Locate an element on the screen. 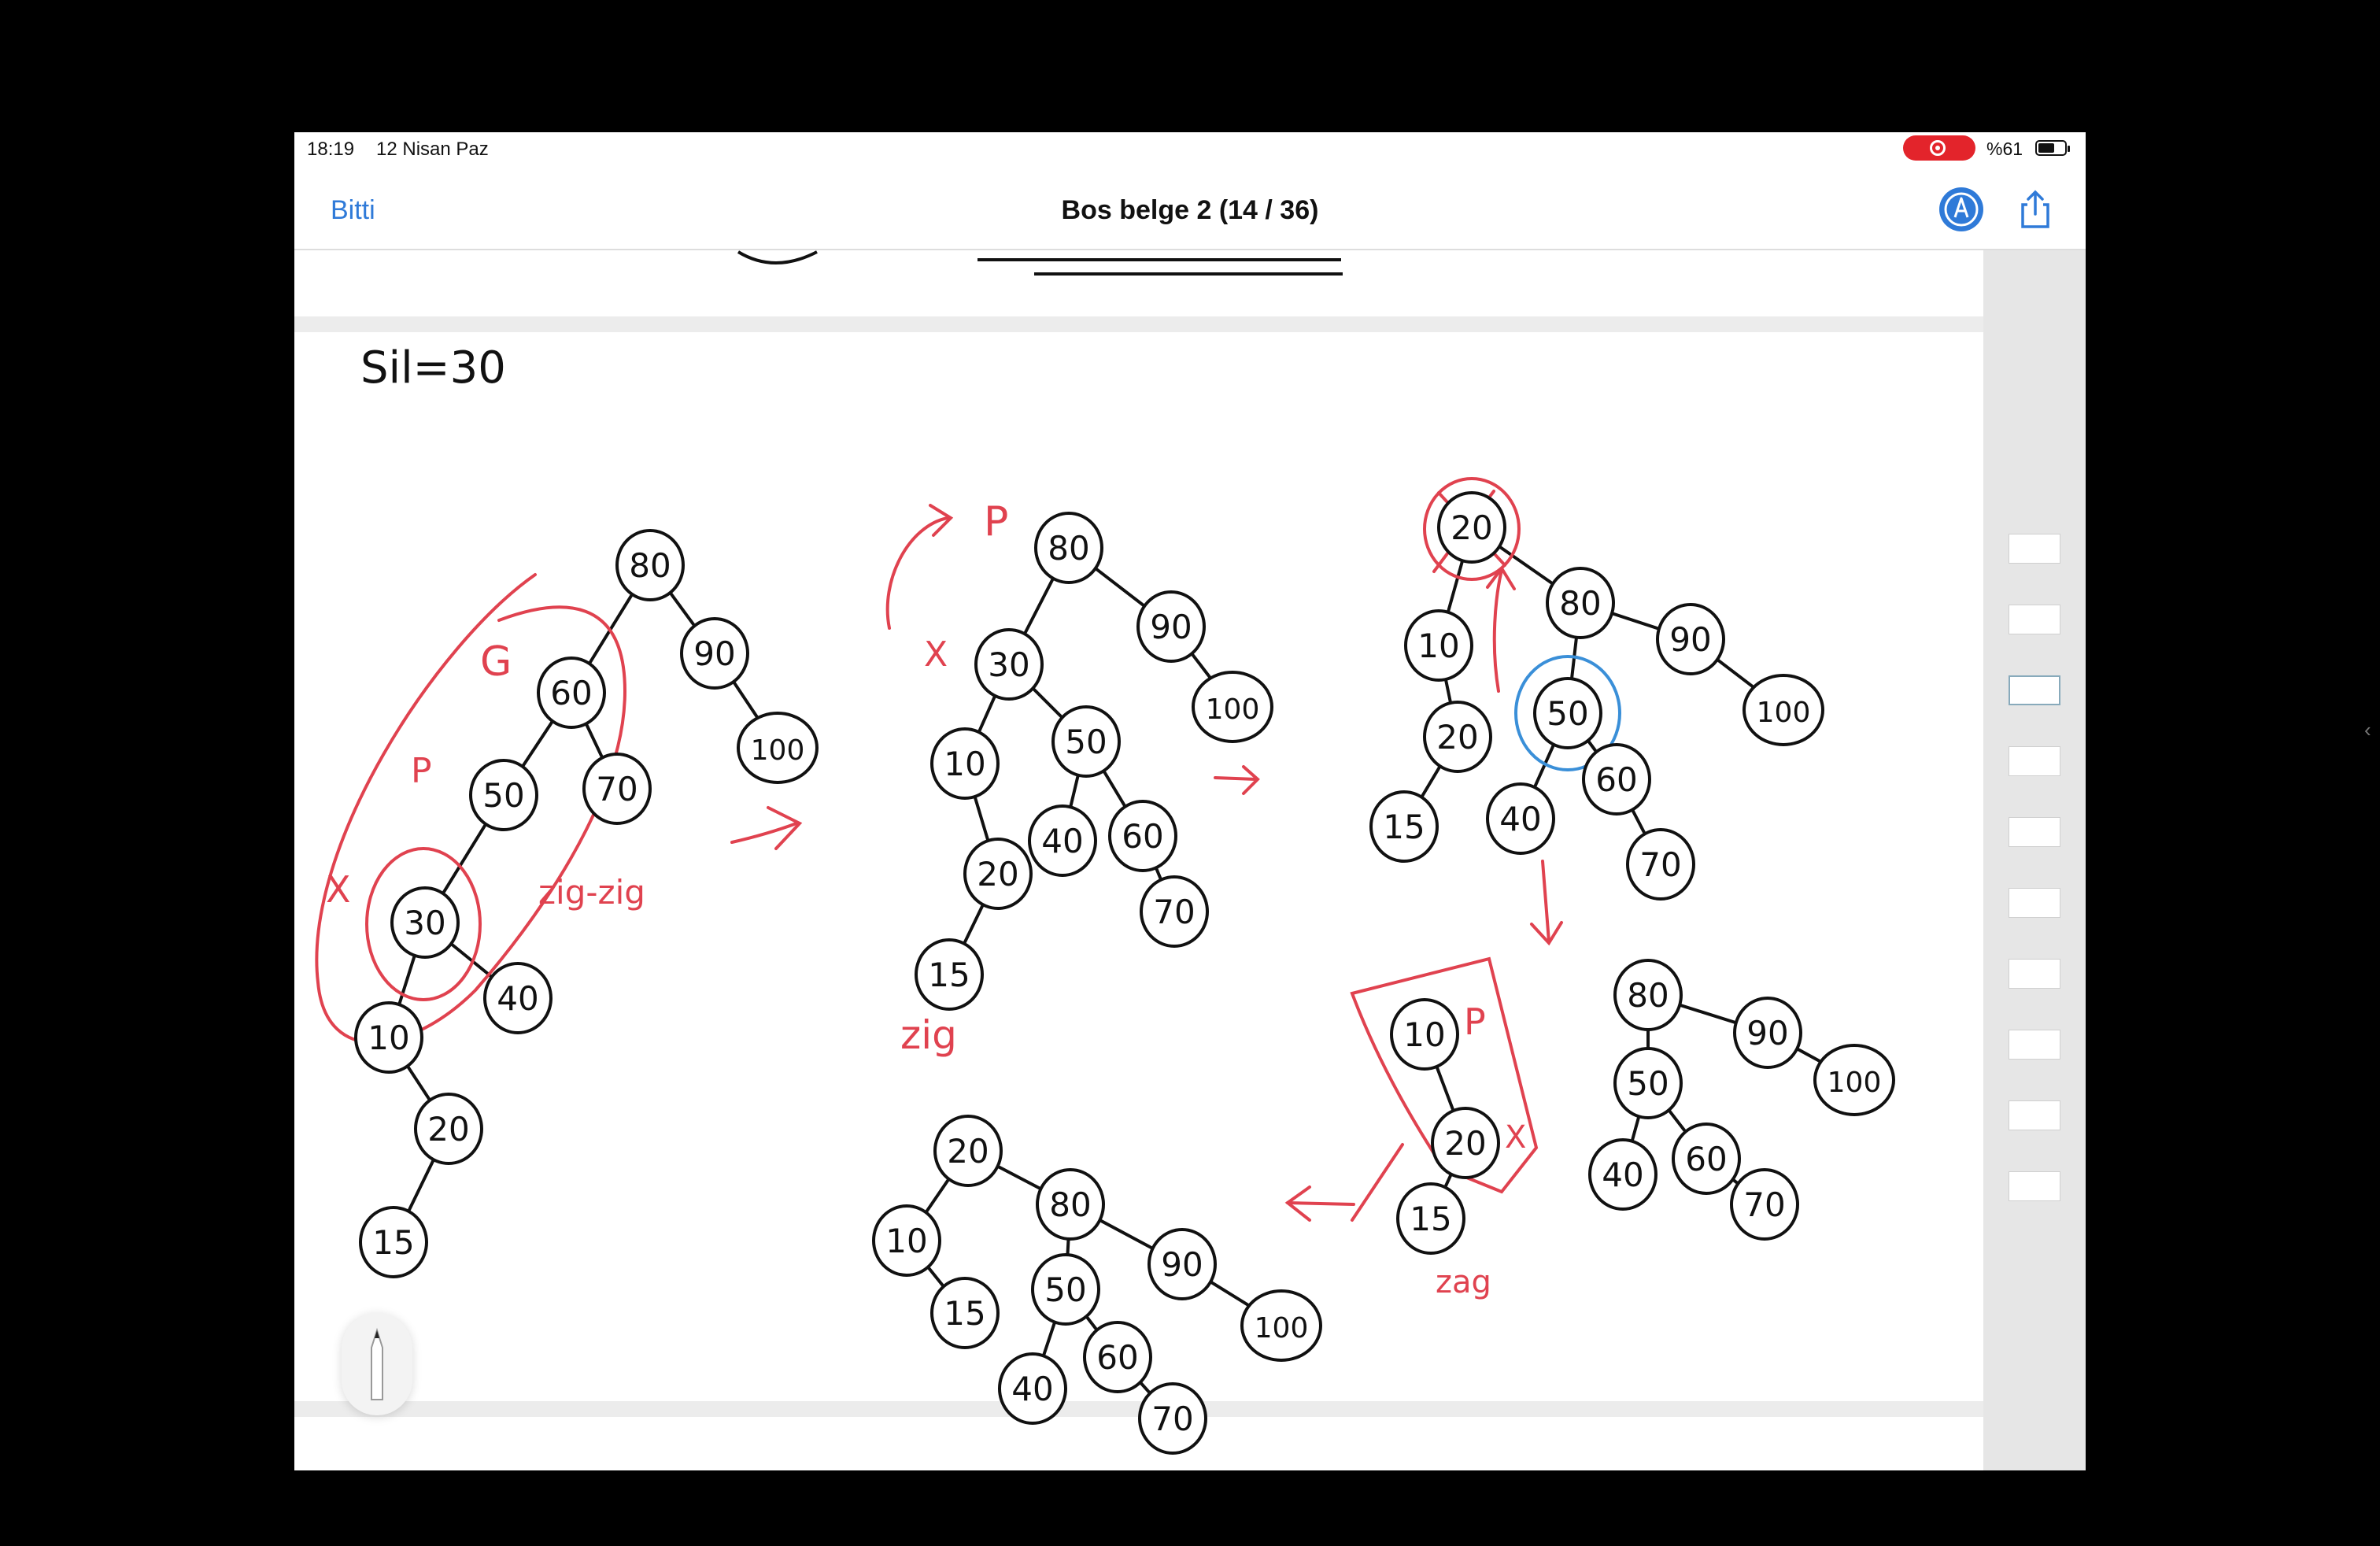  battery-percent: %61 is located at coordinates (2004, 149).